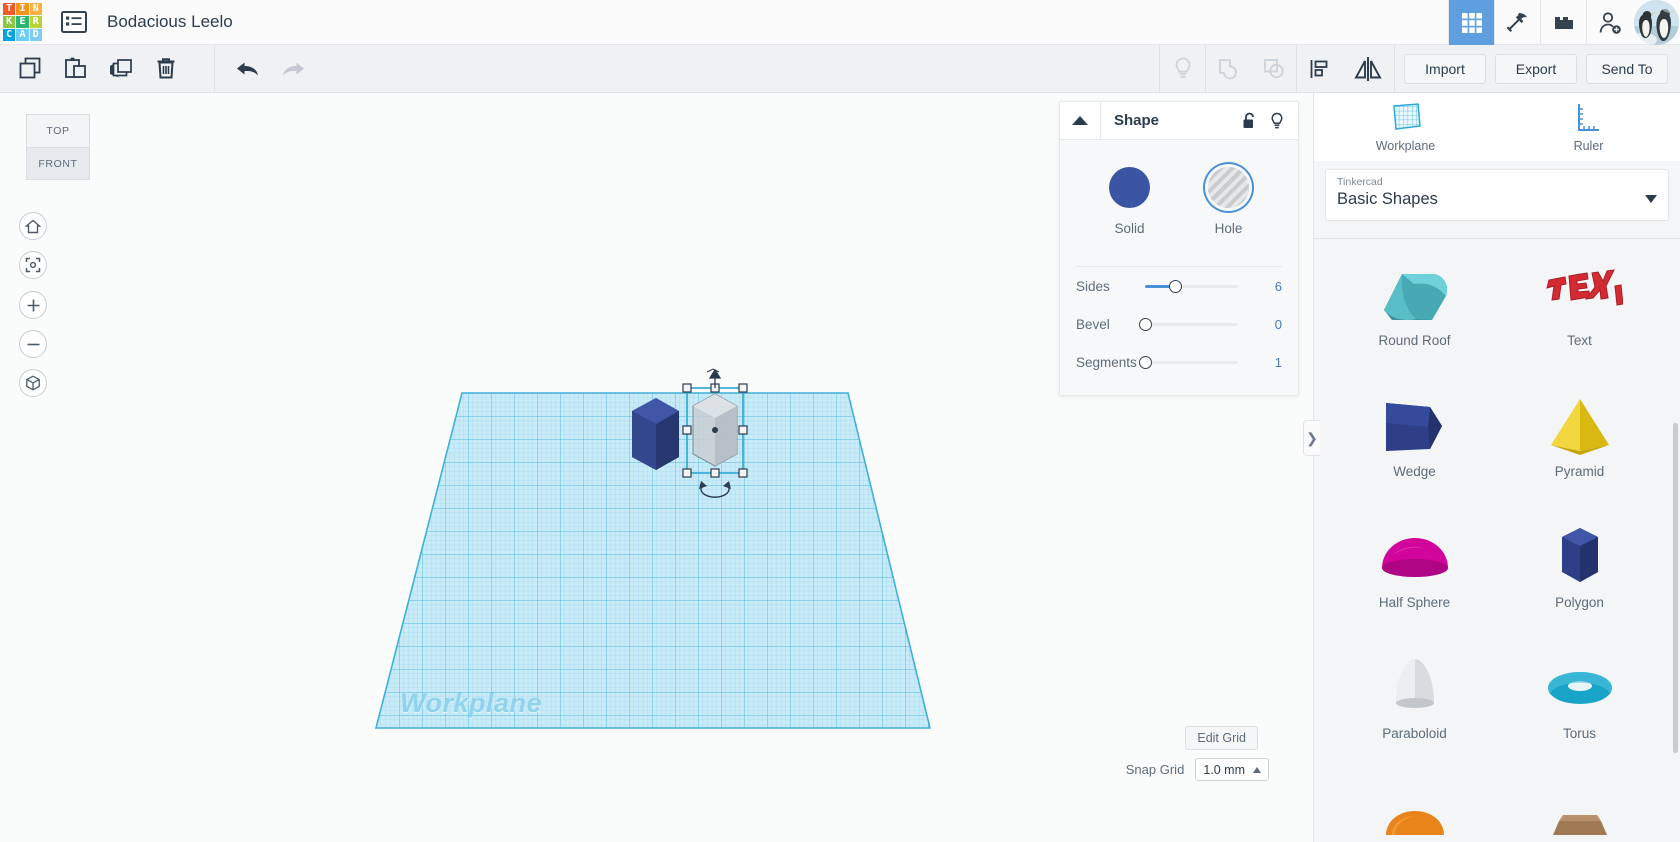  What do you see at coordinates (1179, 188) in the screenshot?
I see `shape-mode-row: Solid Hole` at bounding box center [1179, 188].